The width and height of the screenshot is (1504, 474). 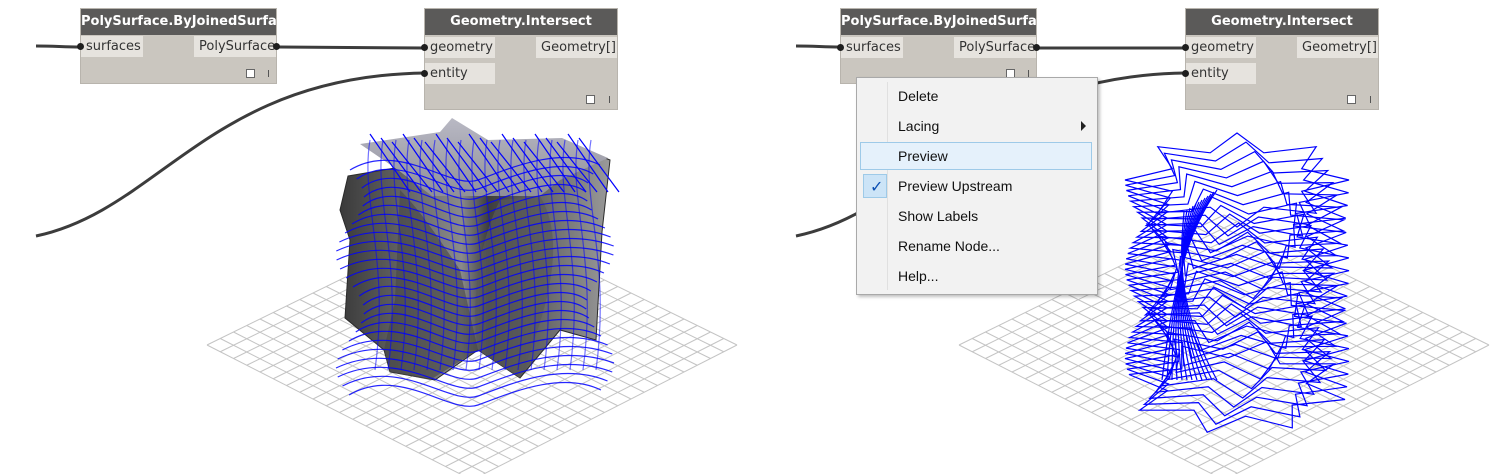 I want to click on menu-item-show-labels: Show Labels, so click(x=976, y=216).